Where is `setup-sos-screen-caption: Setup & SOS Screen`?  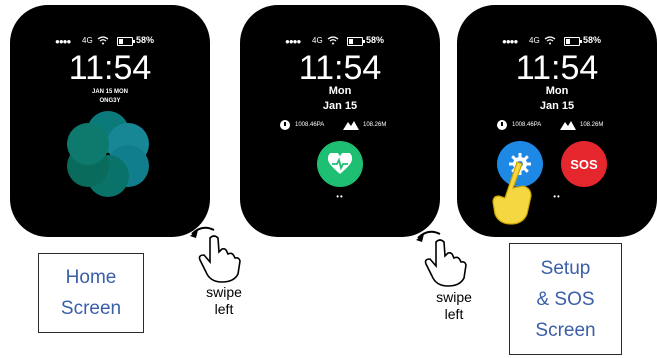 setup-sos-screen-caption: Setup & SOS Screen is located at coordinates (565, 299).